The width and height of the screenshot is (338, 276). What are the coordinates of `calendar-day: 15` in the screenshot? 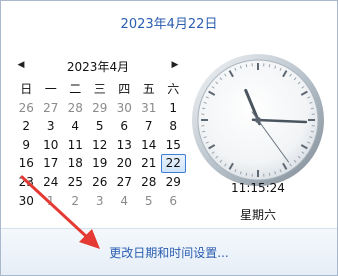 It's located at (173, 145).